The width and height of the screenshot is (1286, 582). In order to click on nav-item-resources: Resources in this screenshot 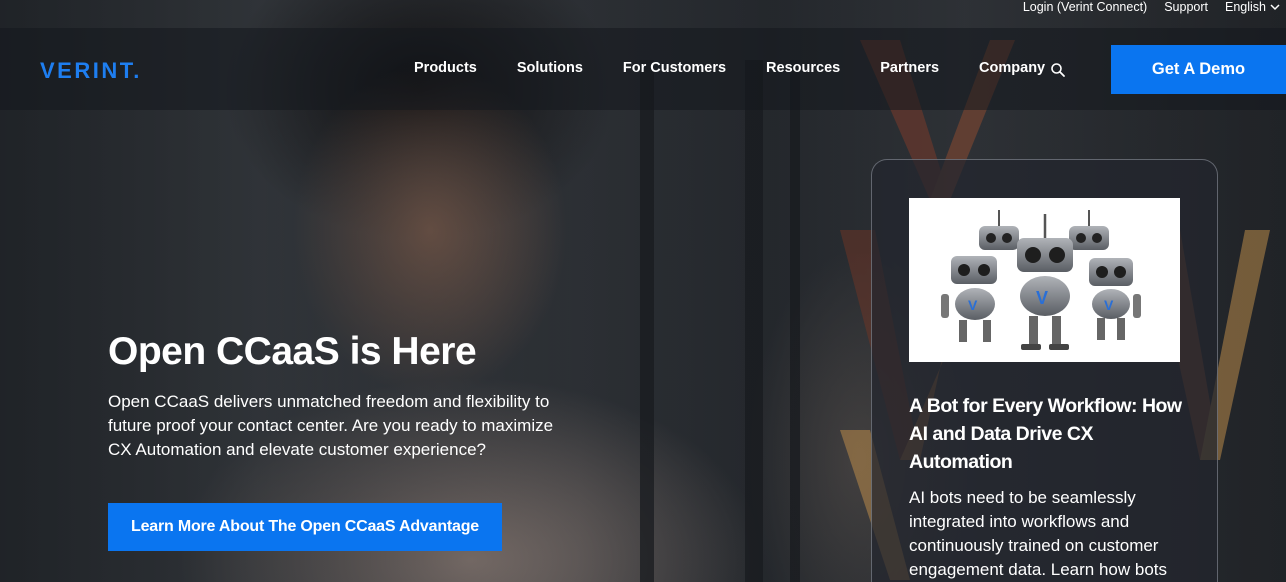, I will do `click(803, 68)`.